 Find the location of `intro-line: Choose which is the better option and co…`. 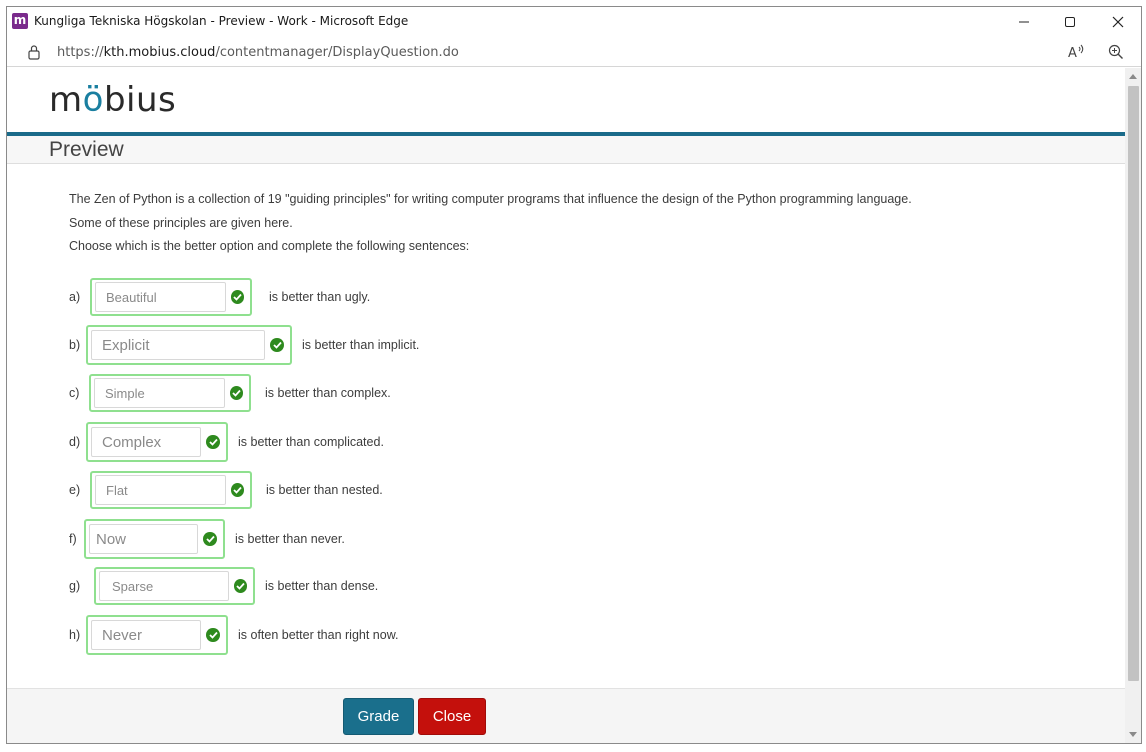

intro-line: Choose which is the better option and co… is located at coordinates (269, 246).